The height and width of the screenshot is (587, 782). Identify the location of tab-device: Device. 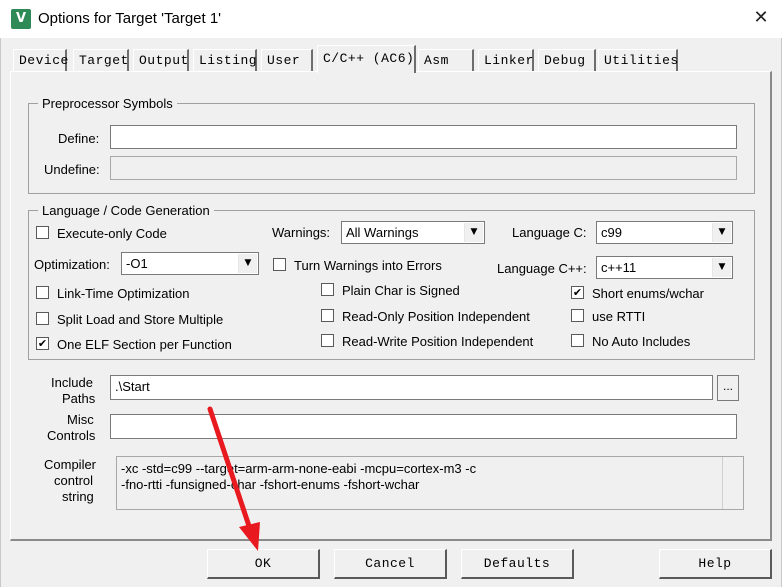
(40, 60).